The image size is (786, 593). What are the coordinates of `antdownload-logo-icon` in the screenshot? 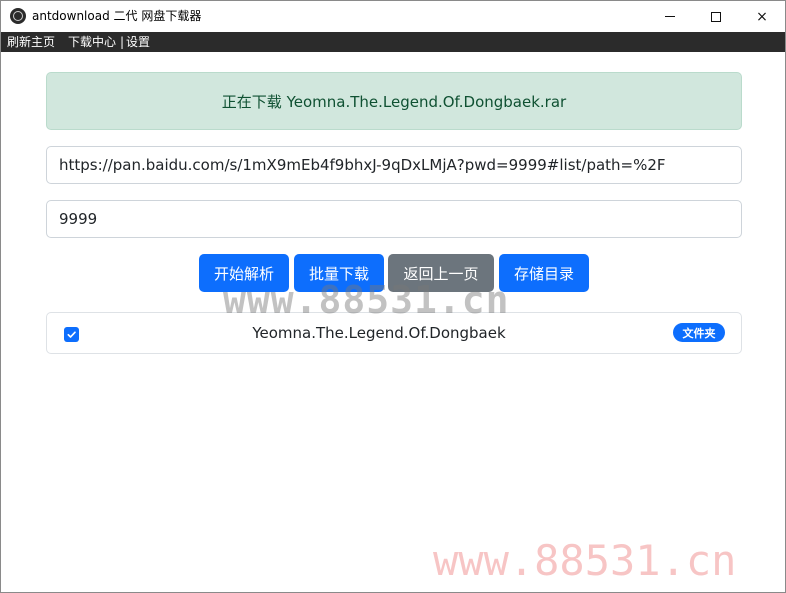 It's located at (18, 16).